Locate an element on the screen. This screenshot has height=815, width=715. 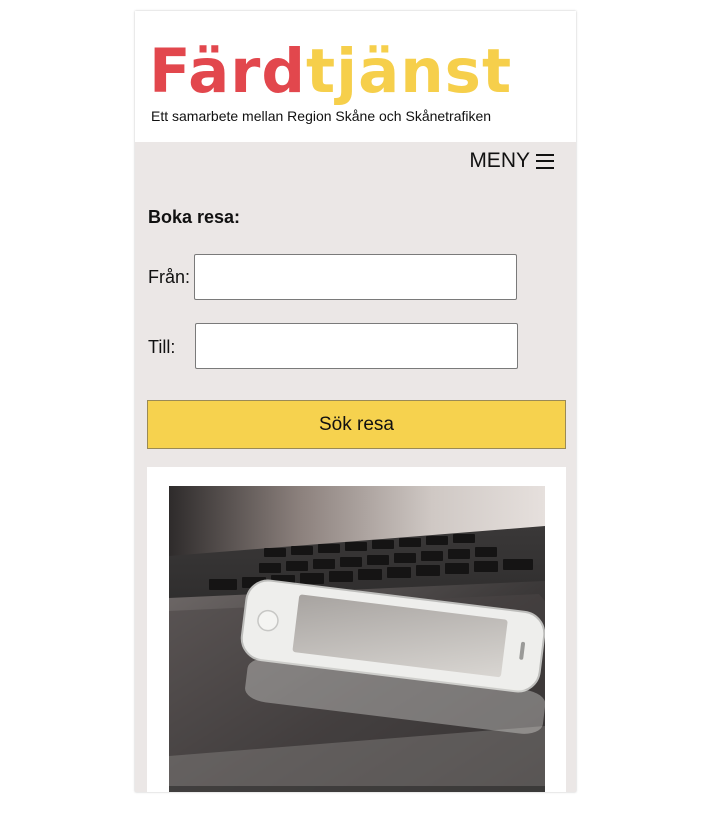
booking-title: Boka resa: is located at coordinates (194, 217).